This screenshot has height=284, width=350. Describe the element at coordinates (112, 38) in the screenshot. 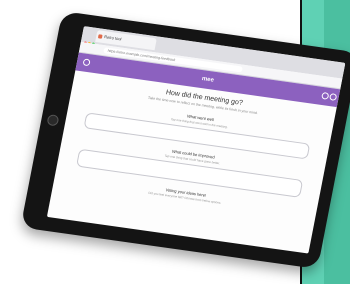

I see `tab-title: Retro tool` at that location.